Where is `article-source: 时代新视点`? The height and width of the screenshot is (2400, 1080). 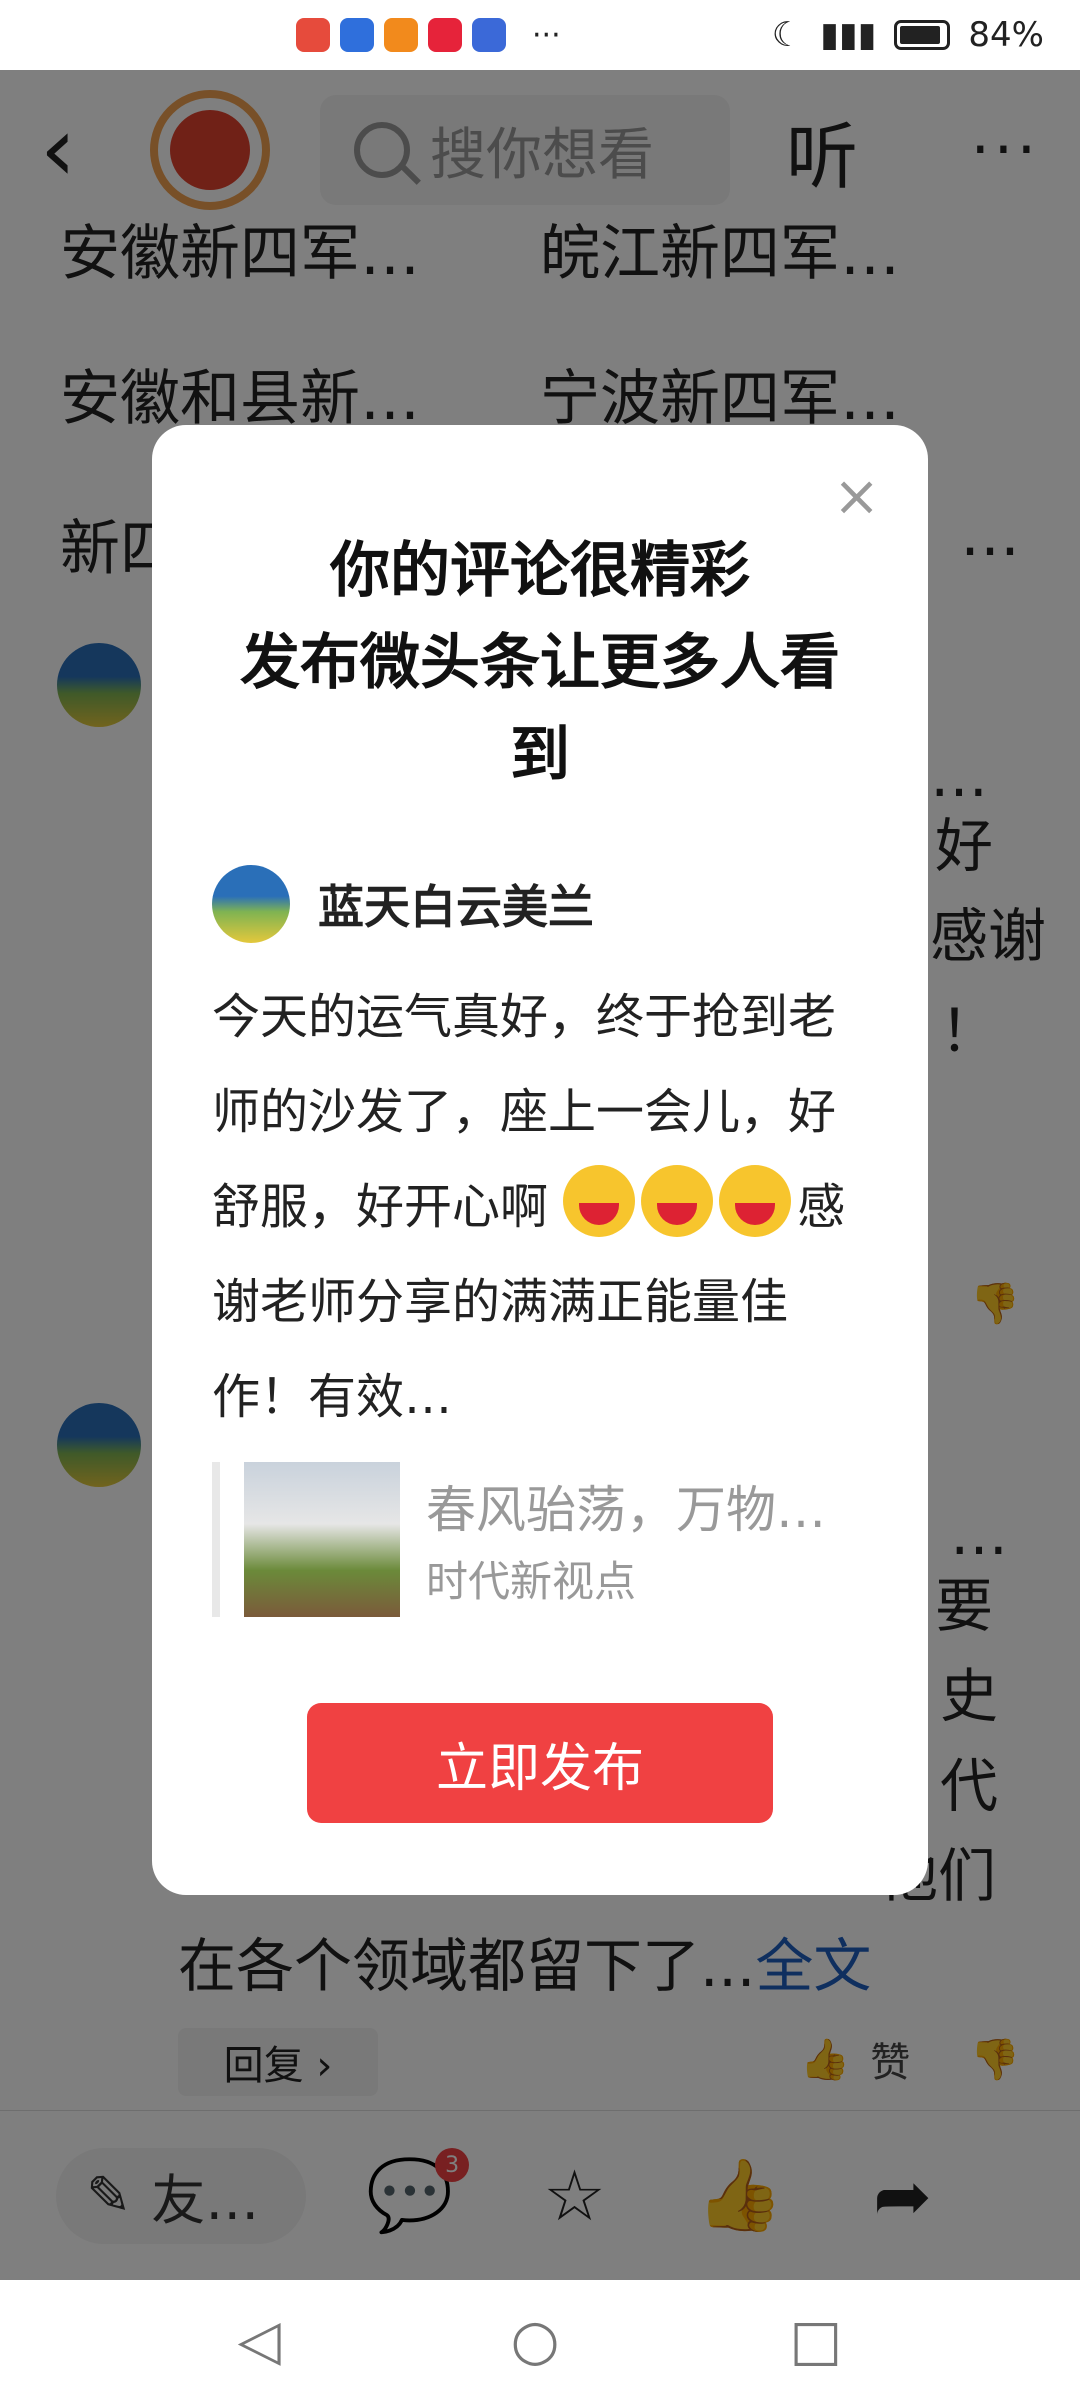
article-source: 时代新视点 is located at coordinates (531, 1581).